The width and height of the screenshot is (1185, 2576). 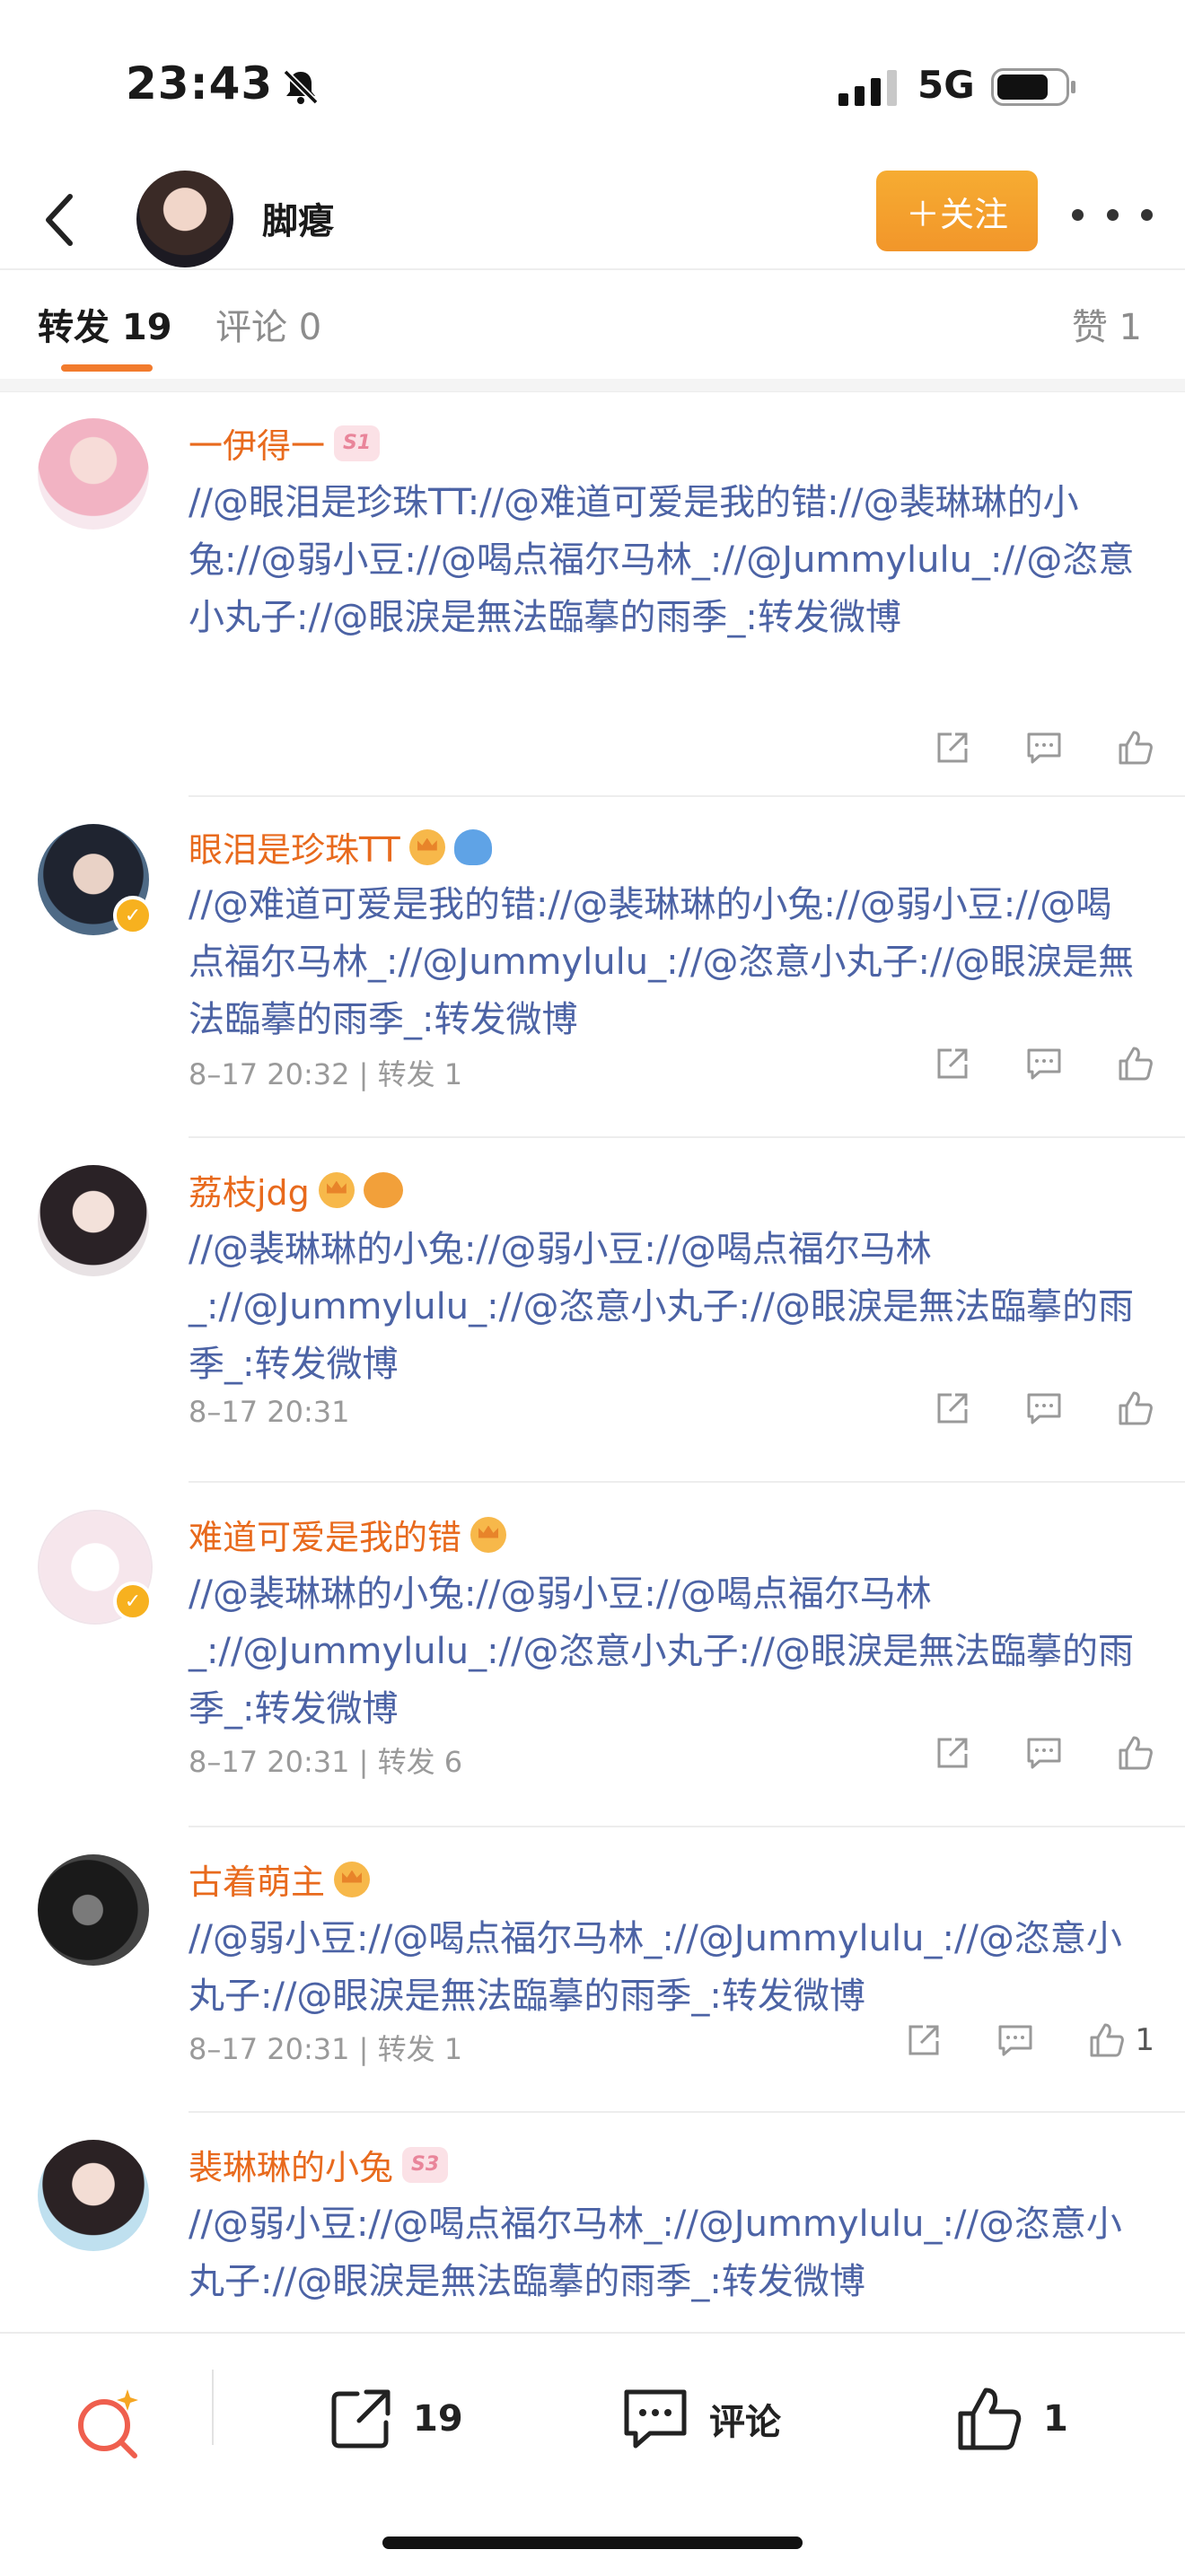 What do you see at coordinates (133, 1601) in the screenshot?
I see `verified-icon: ✓` at bounding box center [133, 1601].